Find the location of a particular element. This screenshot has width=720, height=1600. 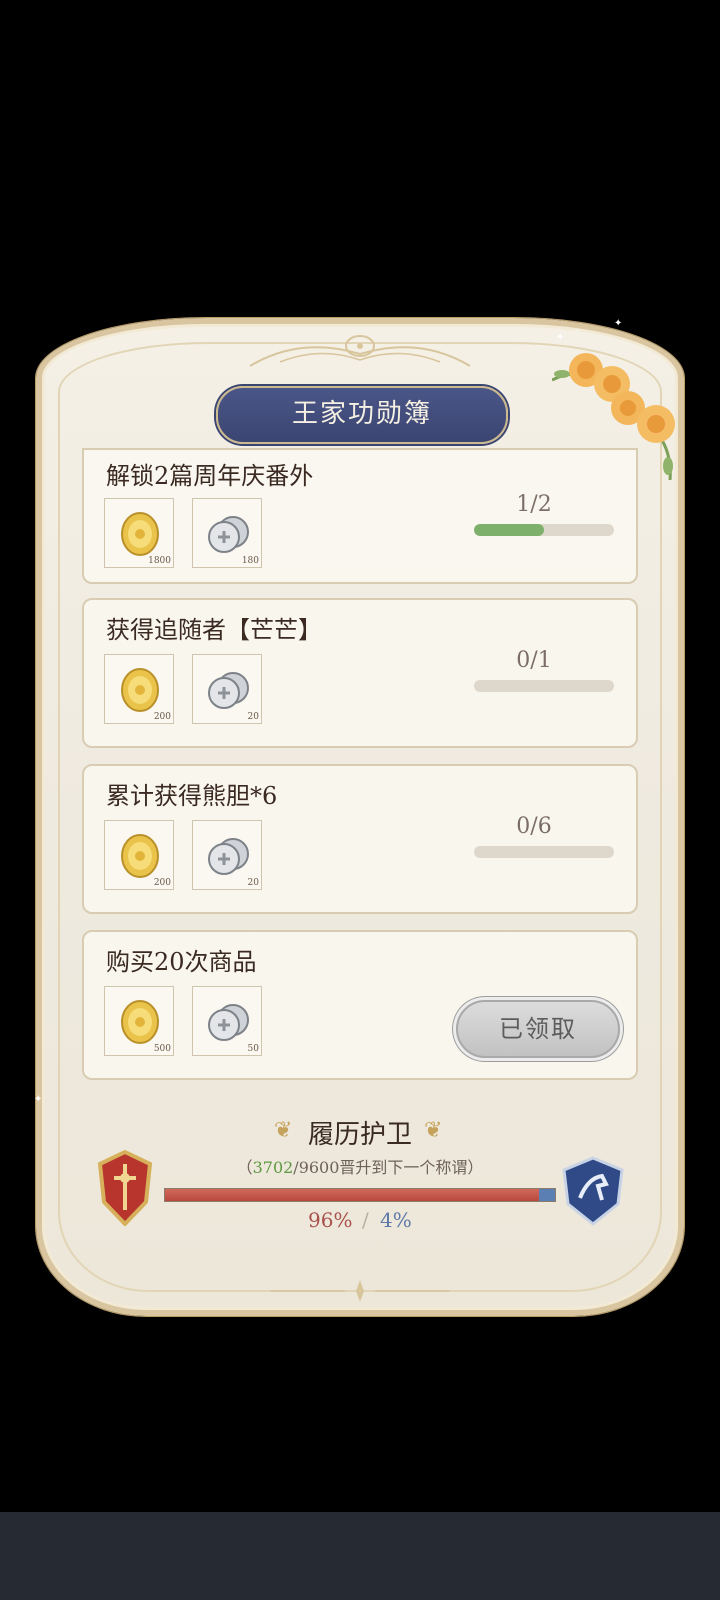

rank-ornament-right-icon: ❦ is located at coordinates (433, 1130).